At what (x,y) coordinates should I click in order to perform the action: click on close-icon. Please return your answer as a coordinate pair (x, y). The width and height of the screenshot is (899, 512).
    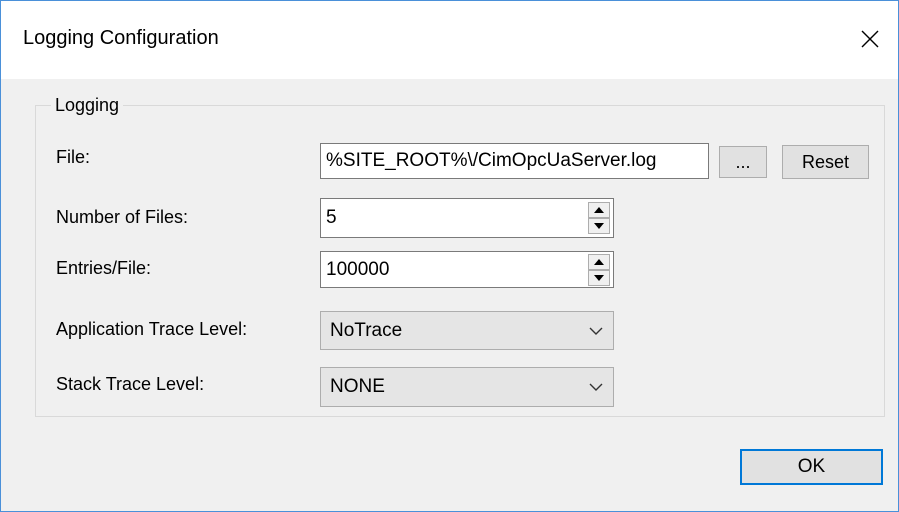
    Looking at the image, I should click on (870, 39).